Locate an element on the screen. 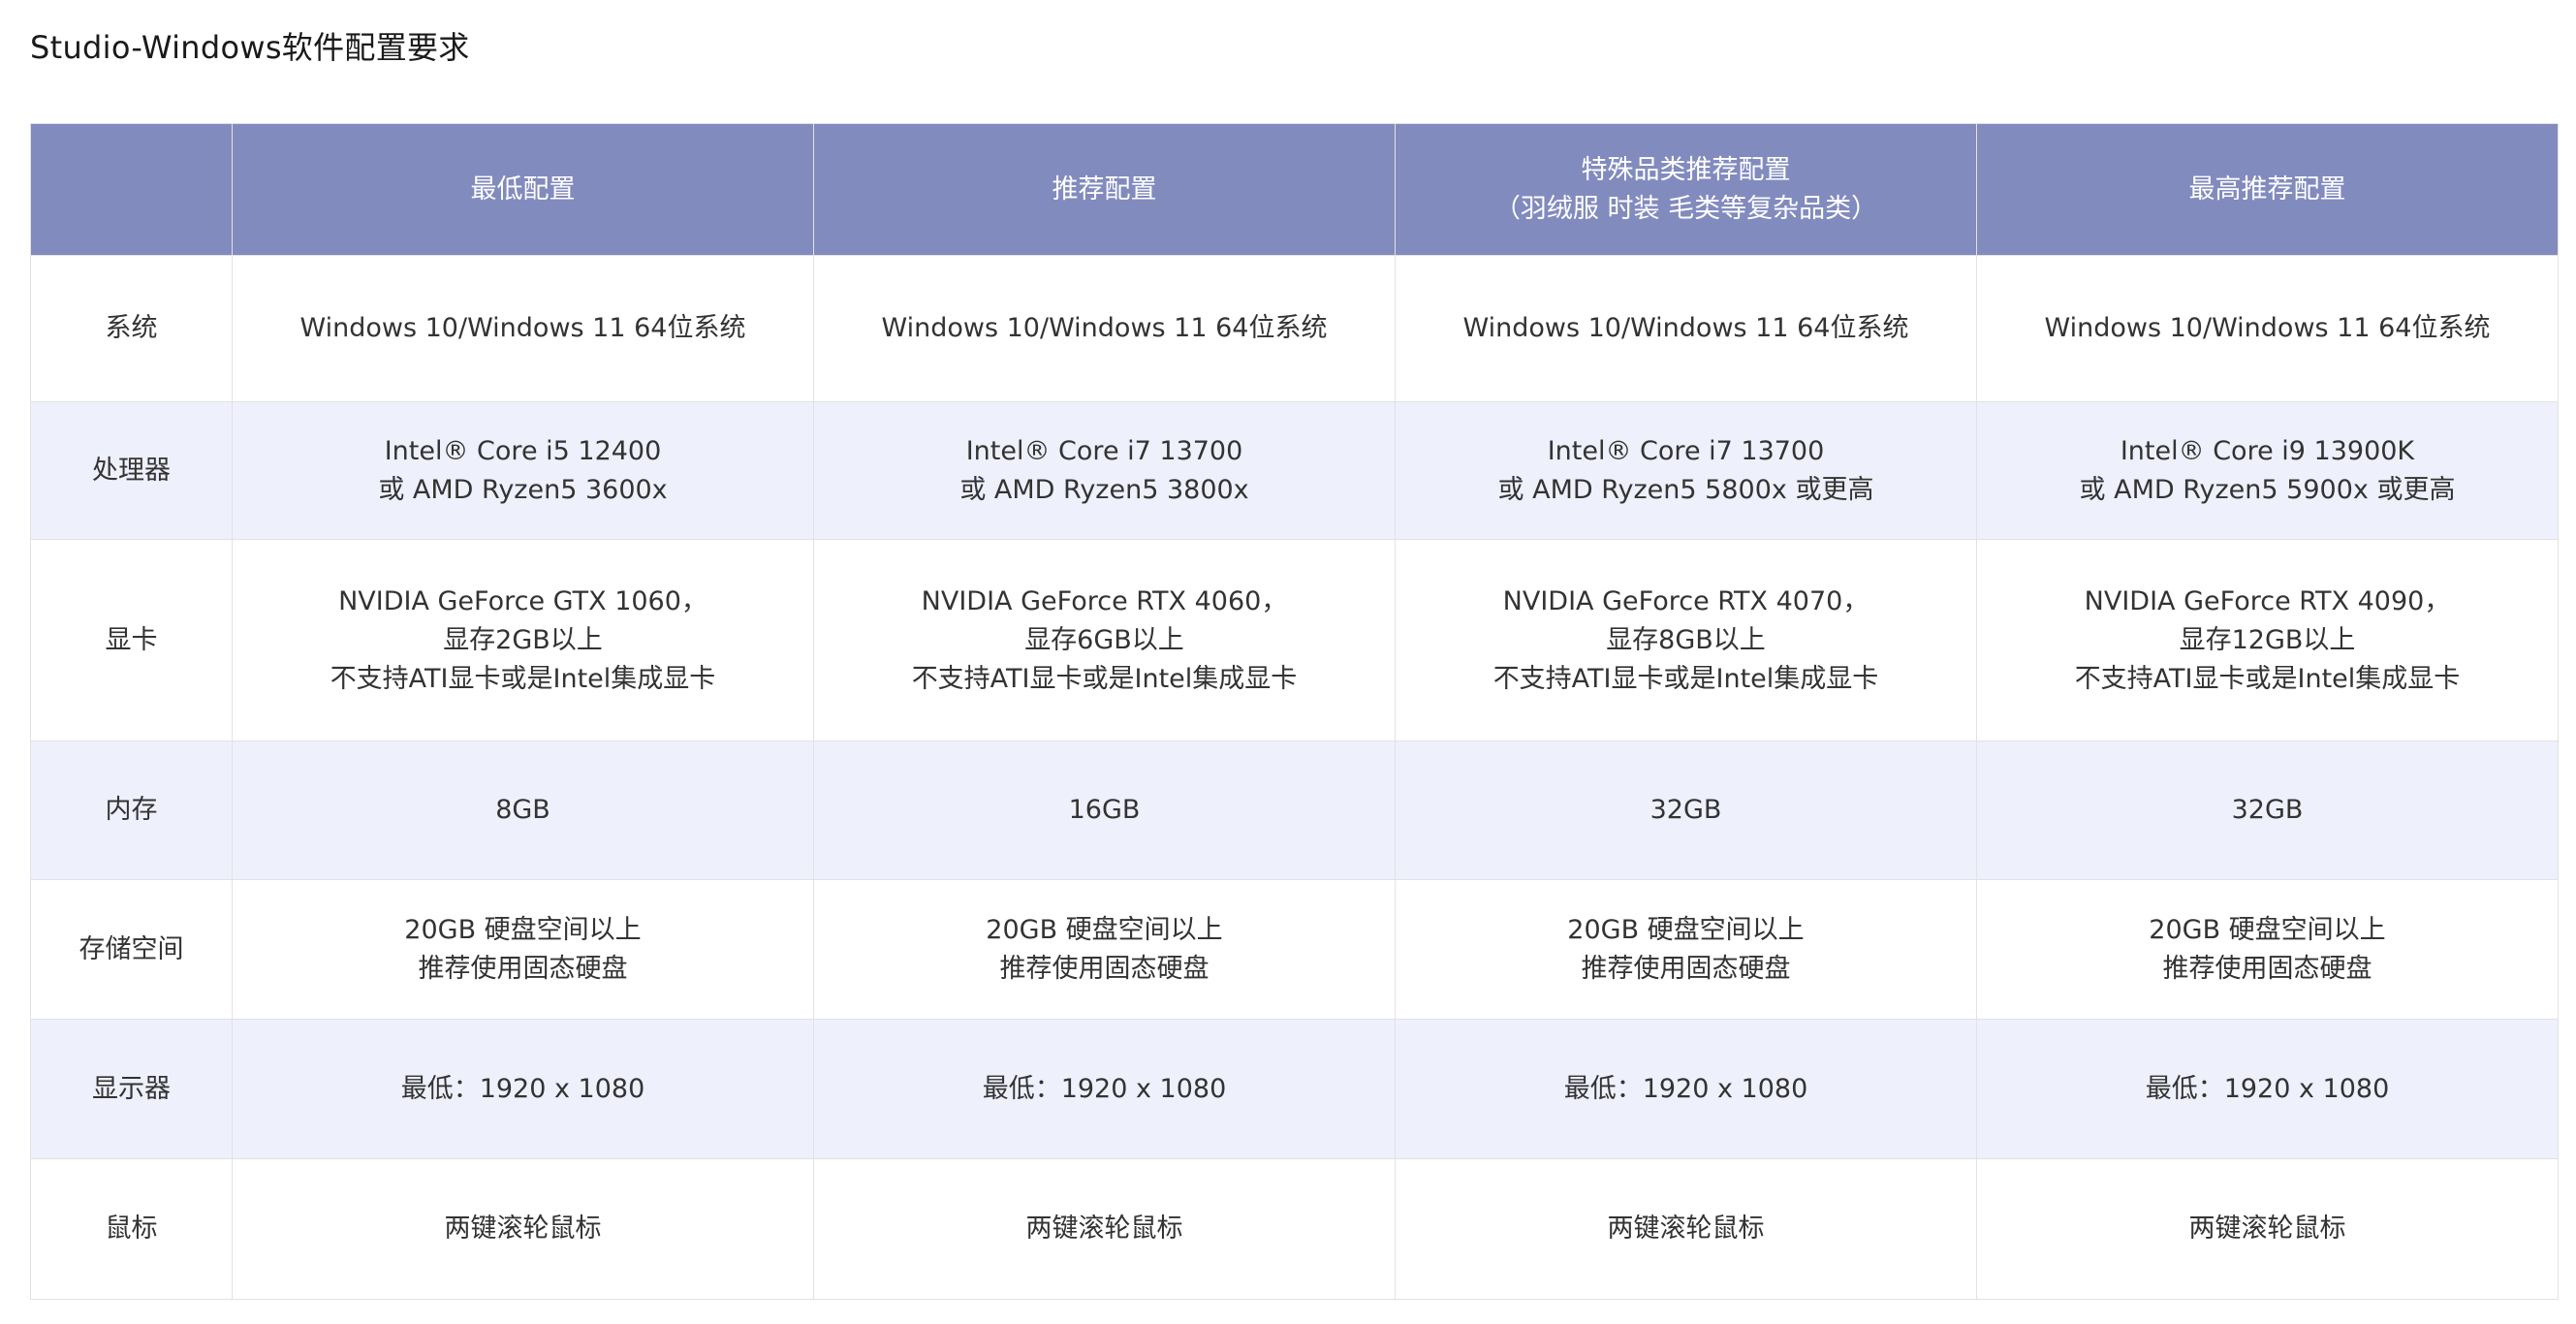 This screenshot has height=1324, width=2576. row-mouse: 鼠标 两键滚轮鼠标 两键滚轮鼠标 两键滚轮鼠标 两键滚轮鼠标 is located at coordinates (1294, 1229).